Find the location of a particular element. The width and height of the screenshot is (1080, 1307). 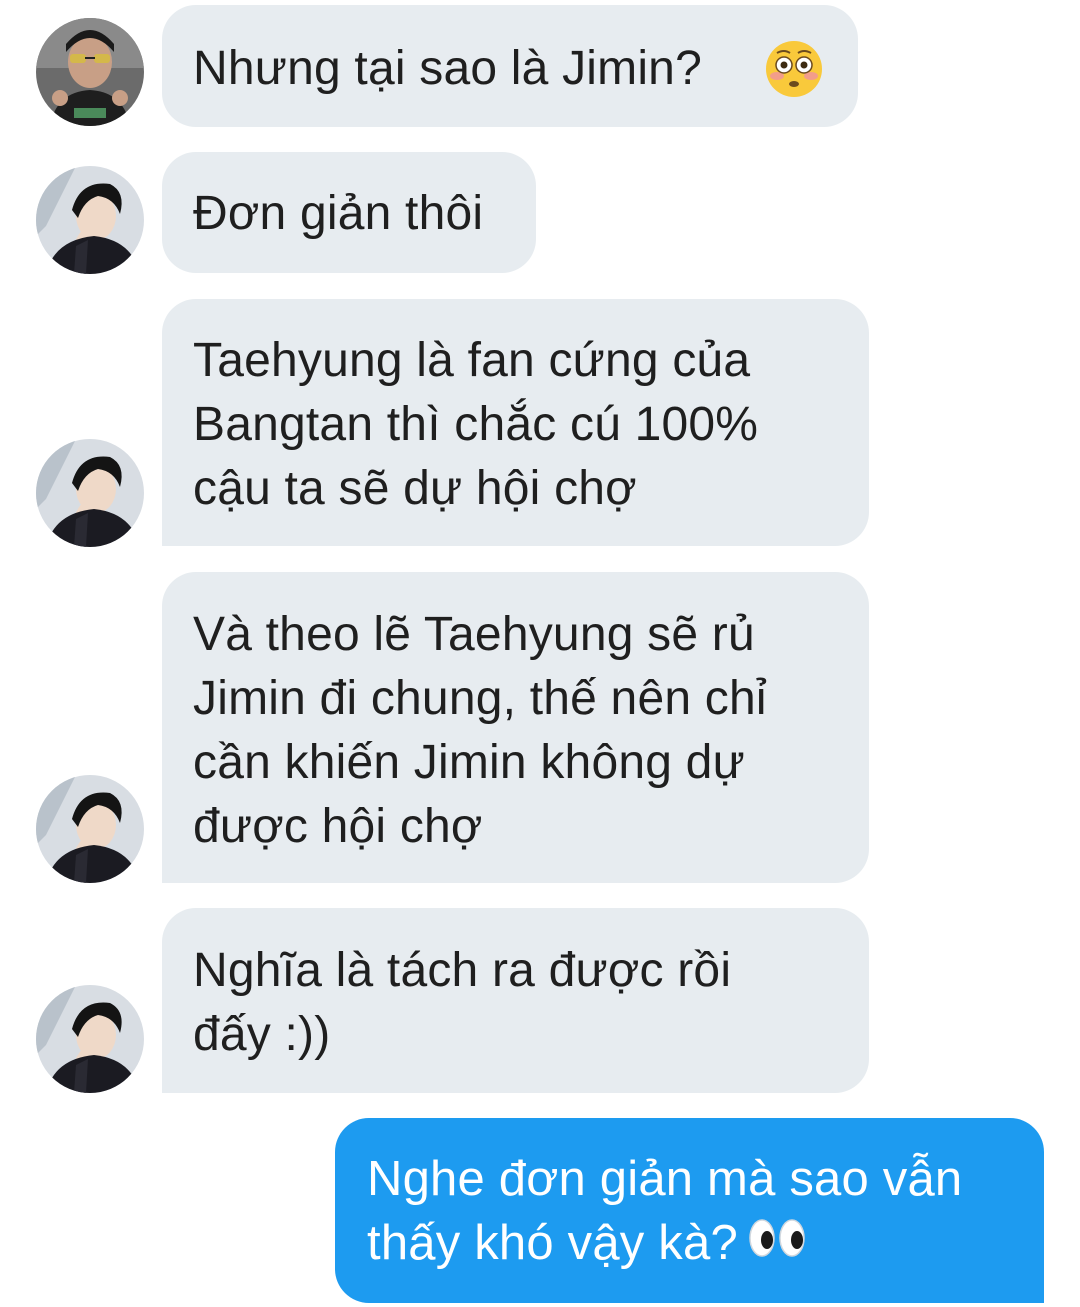

message-text-line: Nghe đơn giản mà sao vẫn is located at coordinates (665, 1179).